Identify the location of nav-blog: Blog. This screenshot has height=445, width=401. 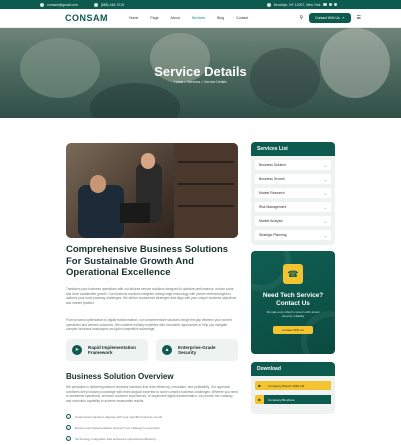
(220, 18).